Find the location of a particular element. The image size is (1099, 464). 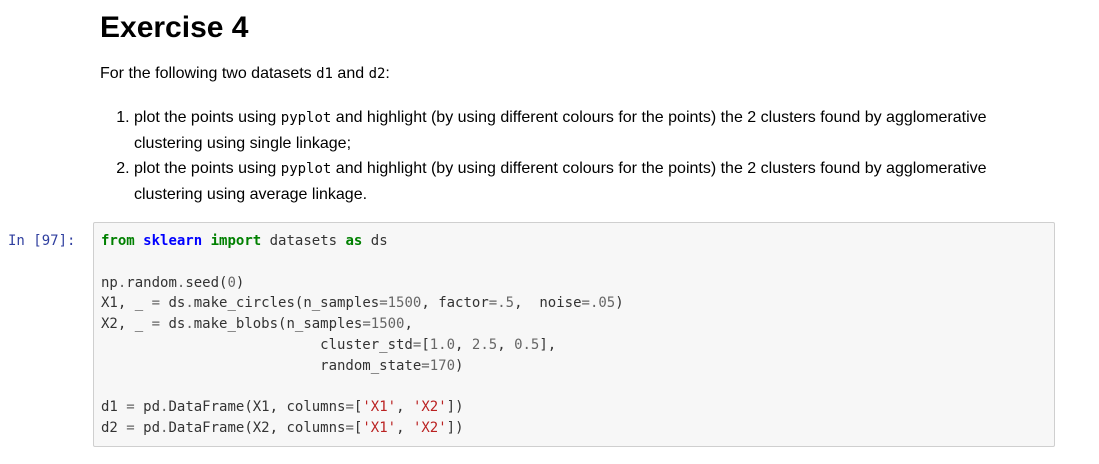

code-number: 2.5 is located at coordinates (484, 344).